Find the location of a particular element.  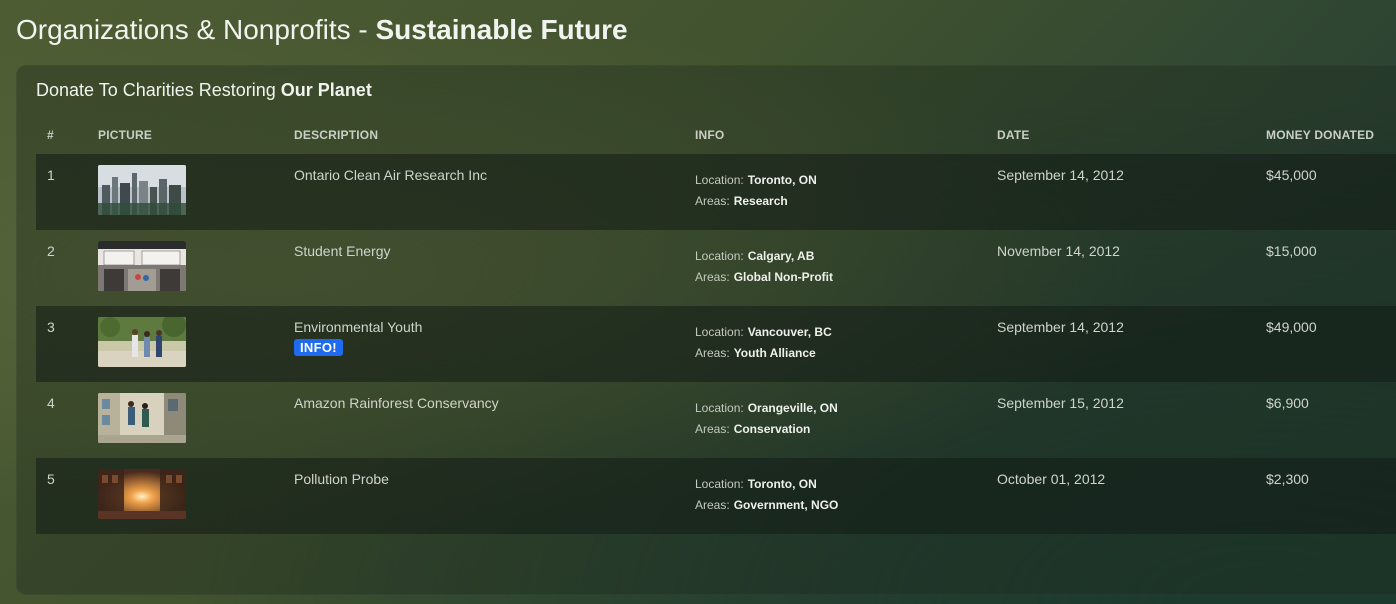

city-skyline-photo is located at coordinates (142, 190).